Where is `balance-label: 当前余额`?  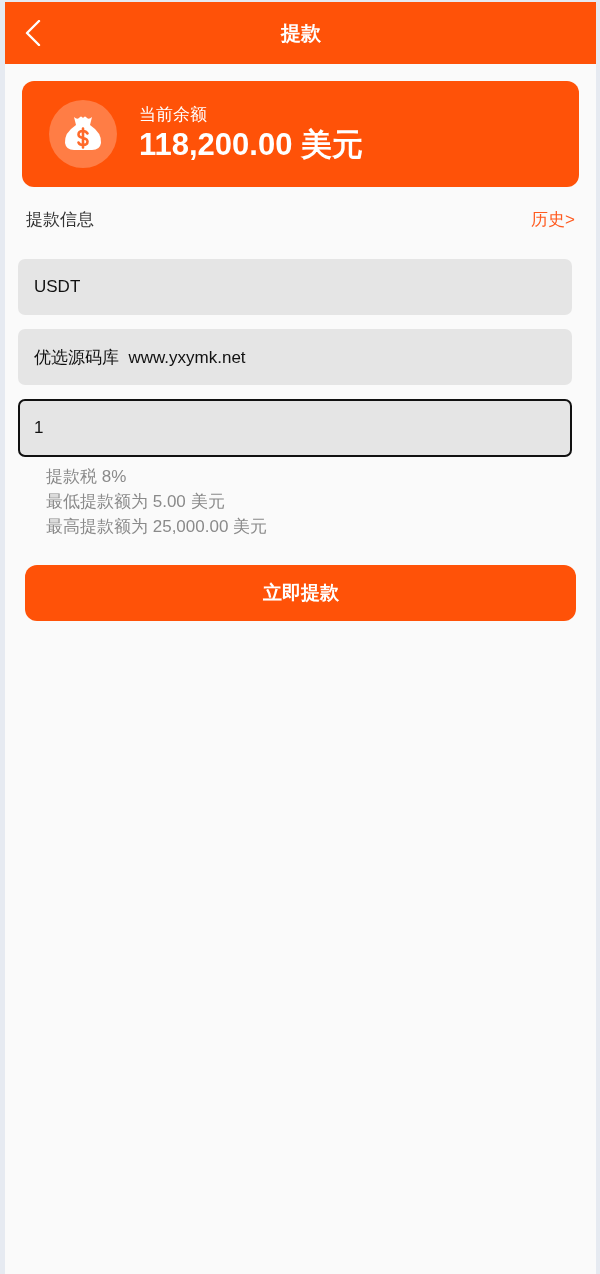 balance-label: 当前余额 is located at coordinates (173, 115).